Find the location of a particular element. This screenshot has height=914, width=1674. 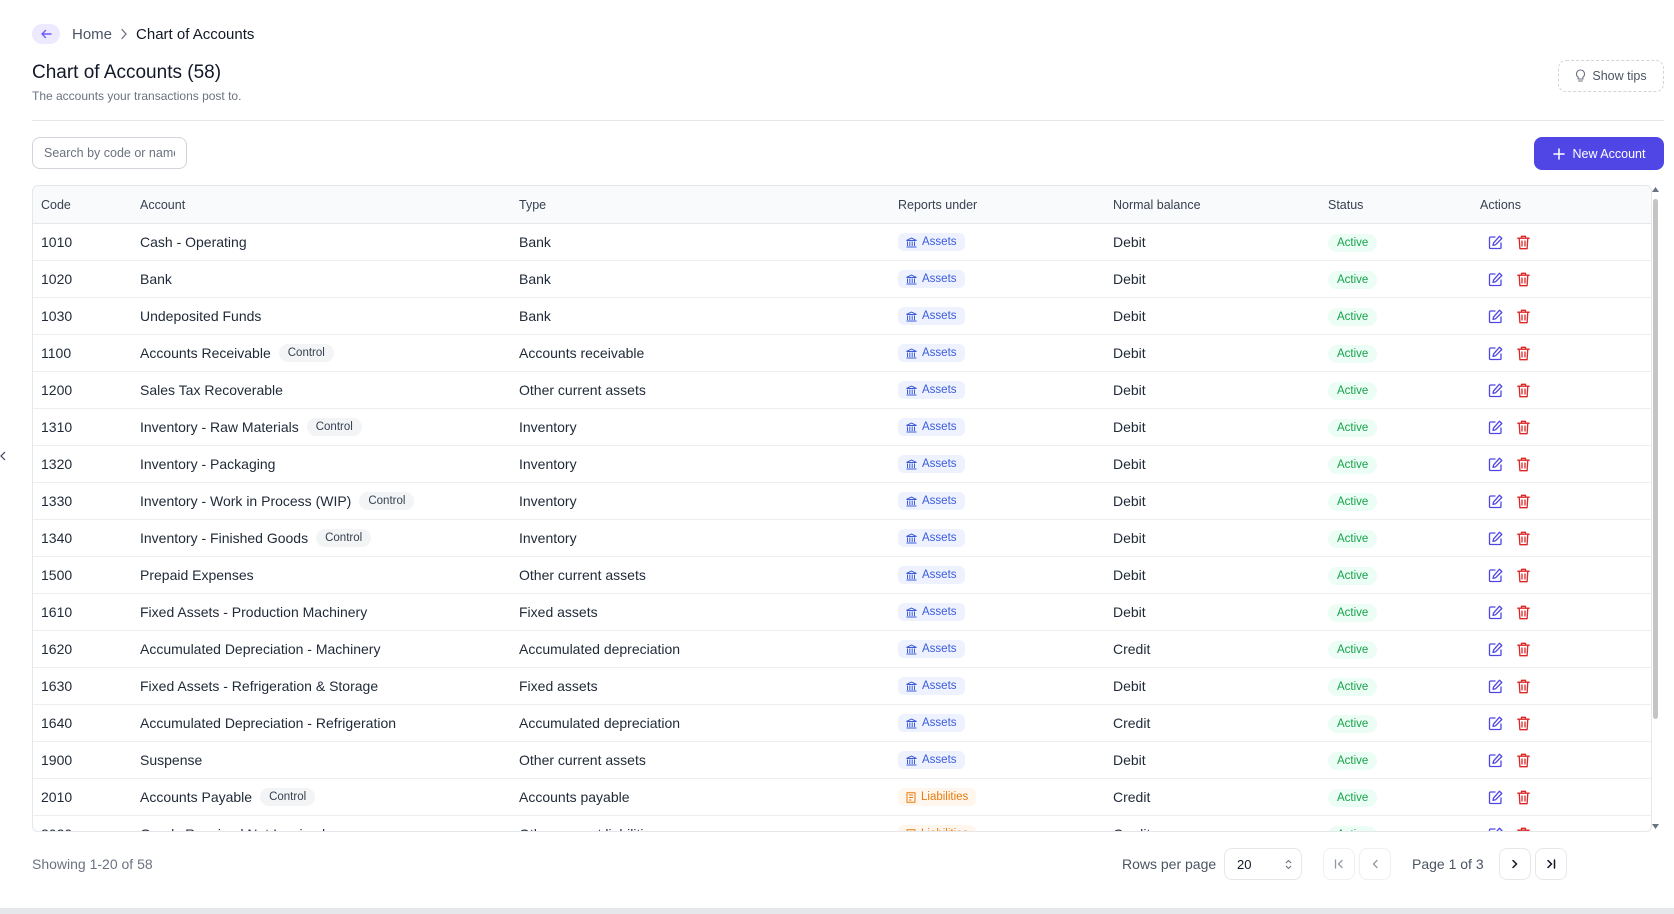

bank-icon is located at coordinates (911, 316).